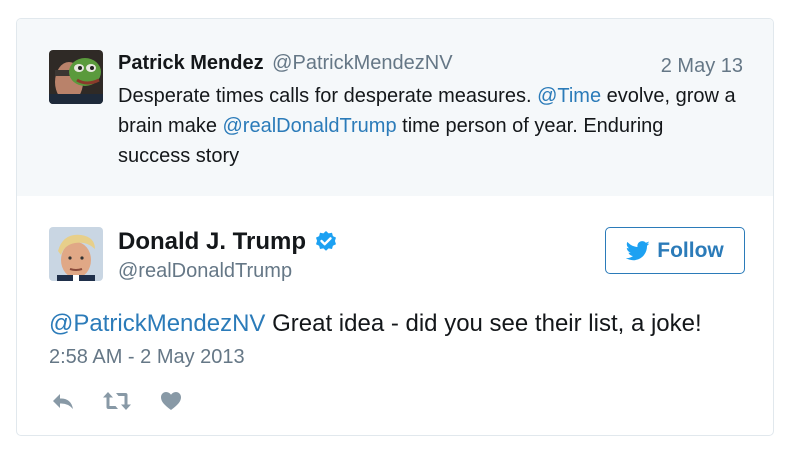 This screenshot has width=798, height=457. What do you see at coordinates (638, 250) in the screenshot?
I see `twitter-bird-icon` at bounding box center [638, 250].